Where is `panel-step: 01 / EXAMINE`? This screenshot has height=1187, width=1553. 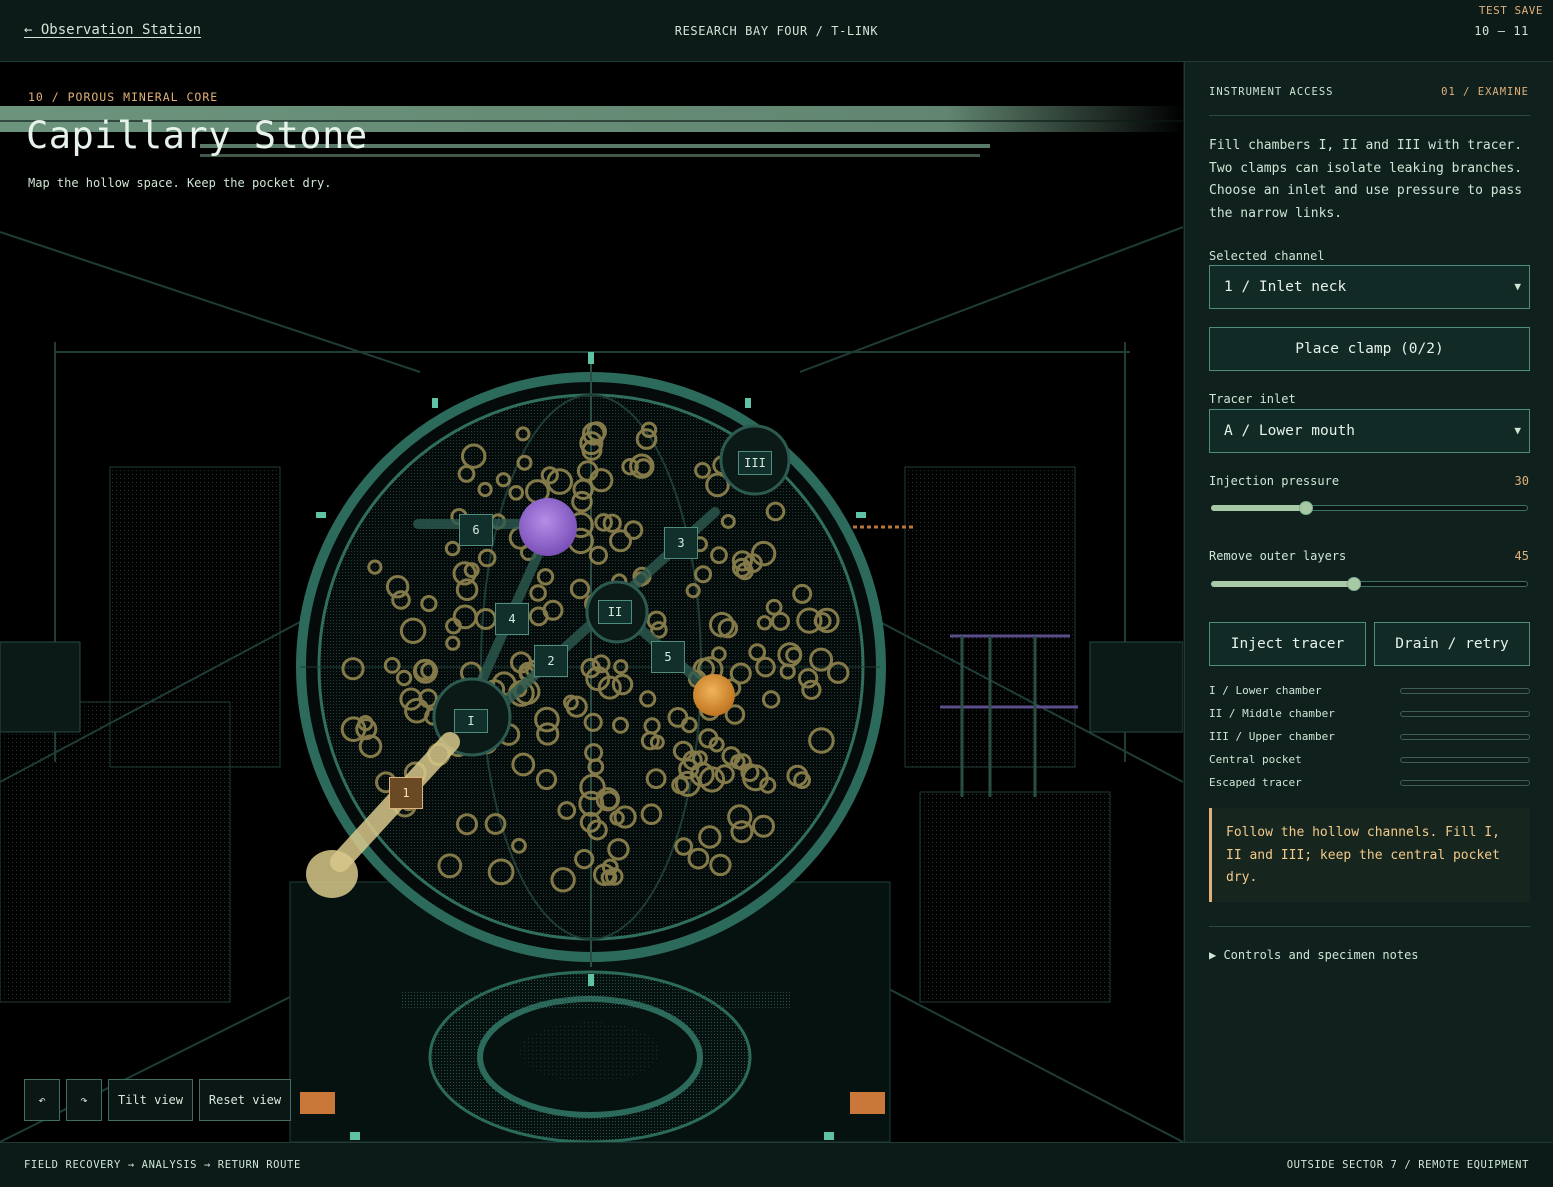 panel-step: 01 / EXAMINE is located at coordinates (1485, 92).